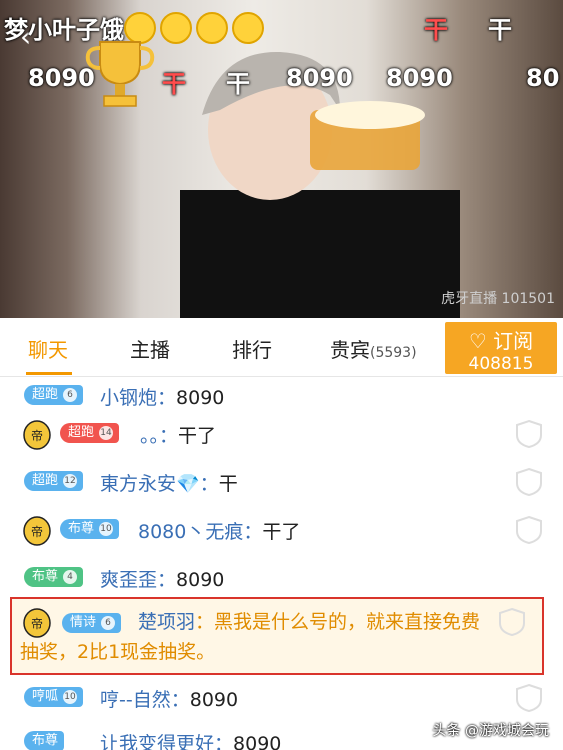 Image resolution: width=563 pixels, height=750 pixels. Describe the element at coordinates (150, 348) in the screenshot. I see `tab-streamer: 主播` at that location.